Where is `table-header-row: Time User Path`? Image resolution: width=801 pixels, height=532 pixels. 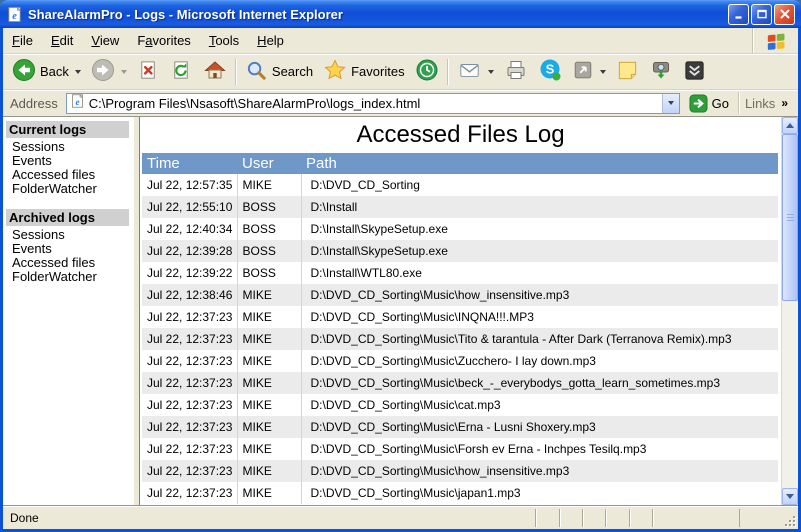 table-header-row: Time User Path is located at coordinates (460, 163).